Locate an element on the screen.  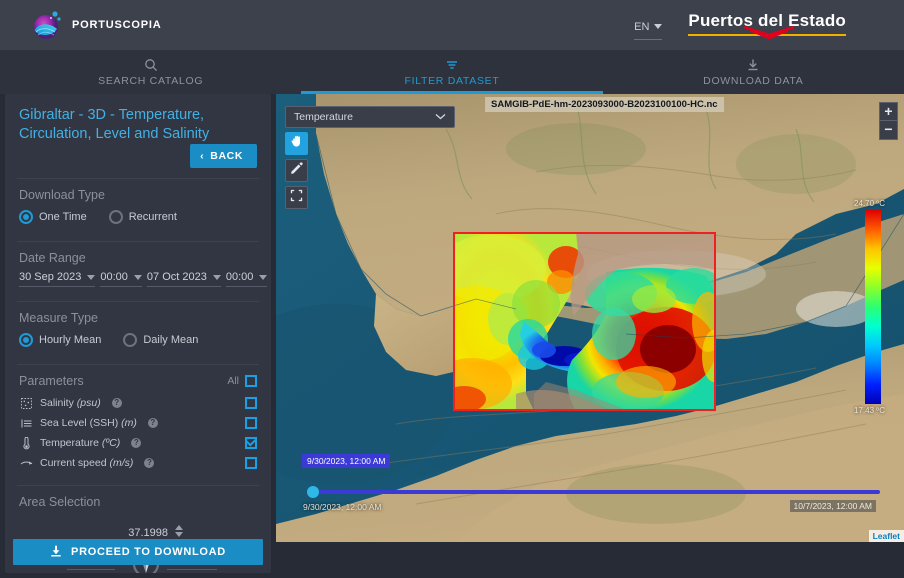
tab-search-catalog: SEARCH CATALOG is located at coordinates (150, 72).